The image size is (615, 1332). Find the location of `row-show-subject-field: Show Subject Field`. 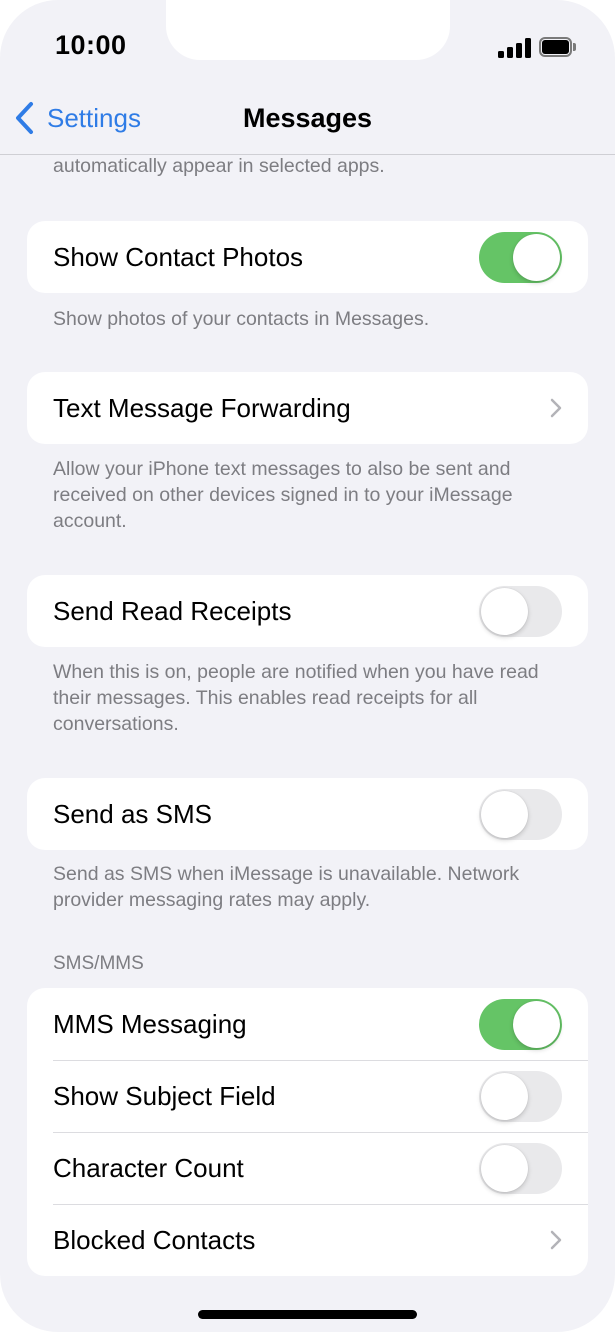

row-show-subject-field: Show Subject Field is located at coordinates (307, 1096).